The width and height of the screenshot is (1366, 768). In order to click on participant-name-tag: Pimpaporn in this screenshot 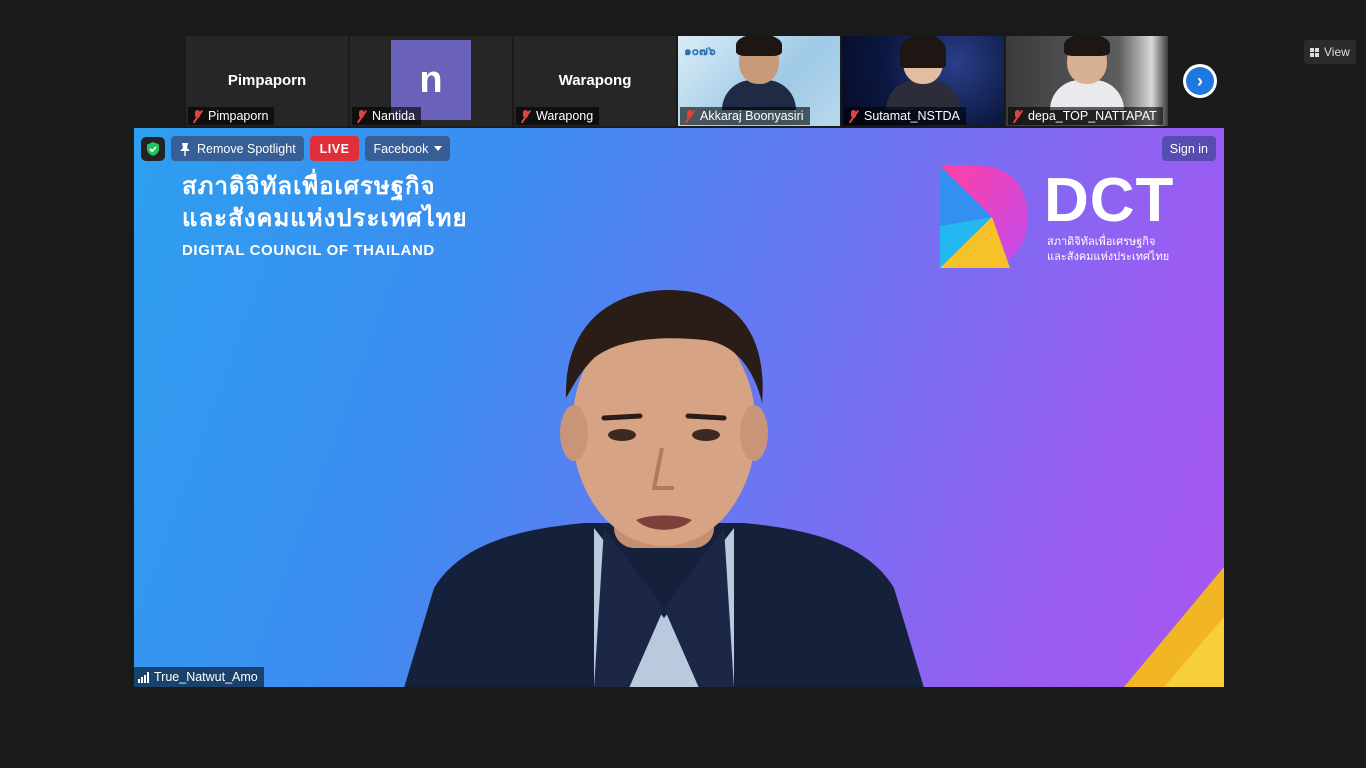, I will do `click(231, 116)`.